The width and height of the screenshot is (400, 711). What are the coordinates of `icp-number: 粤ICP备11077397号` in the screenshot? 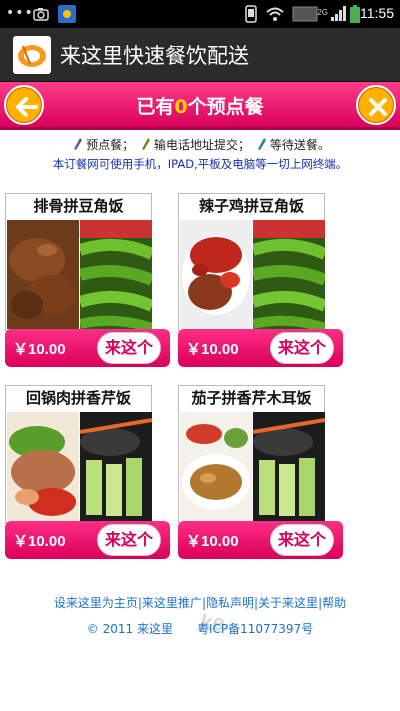 It's located at (255, 629).